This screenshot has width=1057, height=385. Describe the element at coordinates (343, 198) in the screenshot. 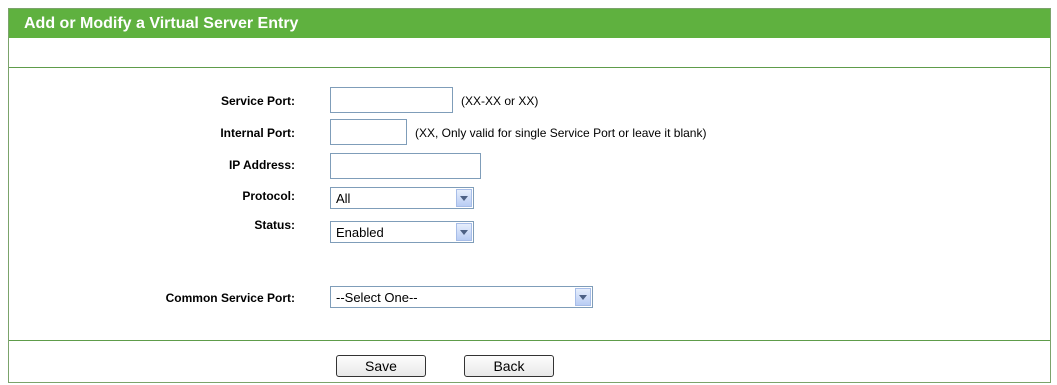

I see `protocol-value: All` at that location.